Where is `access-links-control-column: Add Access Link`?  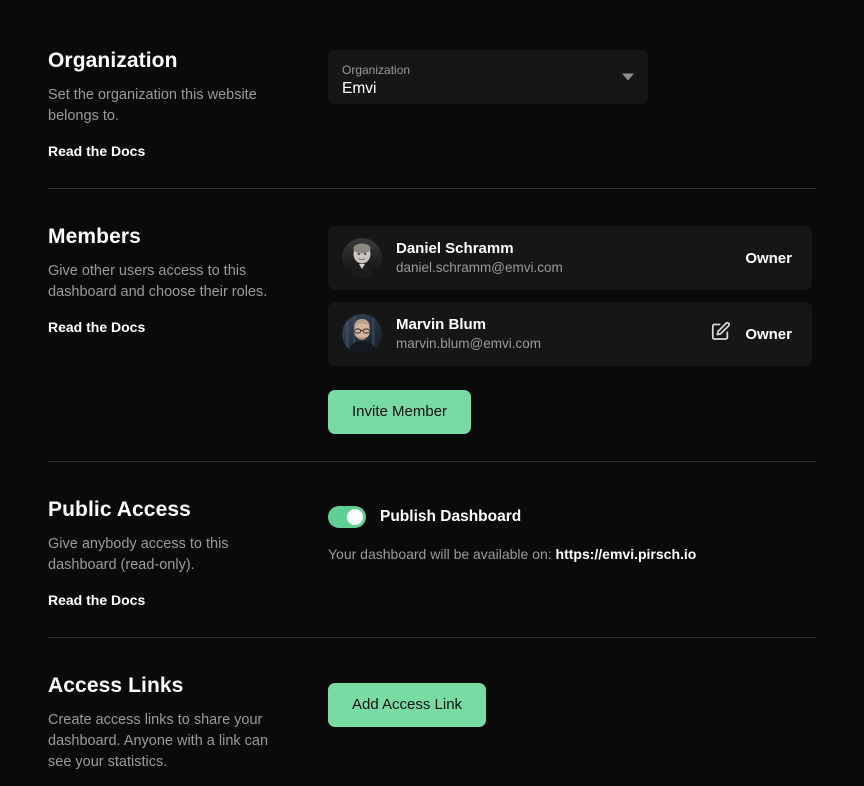 access-links-control-column: Add Access Link is located at coordinates (572, 700).